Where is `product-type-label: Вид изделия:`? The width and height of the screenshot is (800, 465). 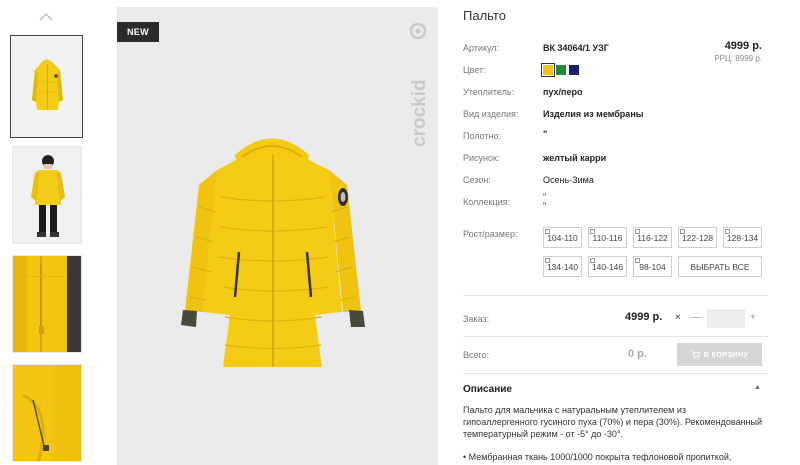 product-type-label: Вид изделия: is located at coordinates (491, 114).